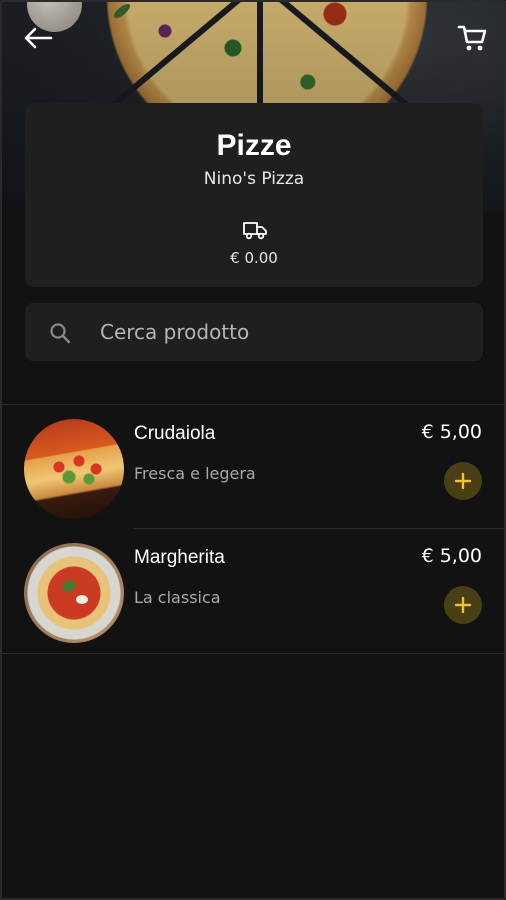 This screenshot has height=900, width=506. I want to click on product-item-crudaiola: Crudaiola Fresca e legera € 5,00, so click(253, 466).